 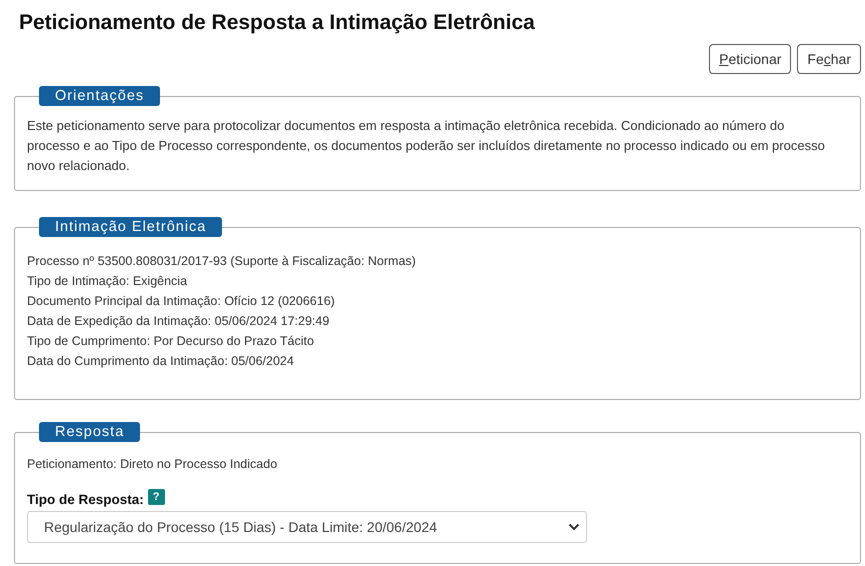 I want to click on chevron-down-icon, so click(x=574, y=527).